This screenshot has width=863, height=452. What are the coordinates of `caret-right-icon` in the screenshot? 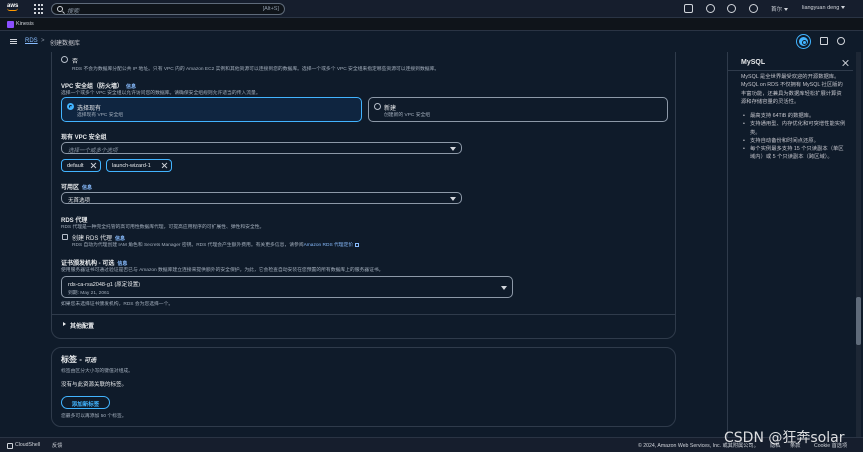 It's located at (64, 324).